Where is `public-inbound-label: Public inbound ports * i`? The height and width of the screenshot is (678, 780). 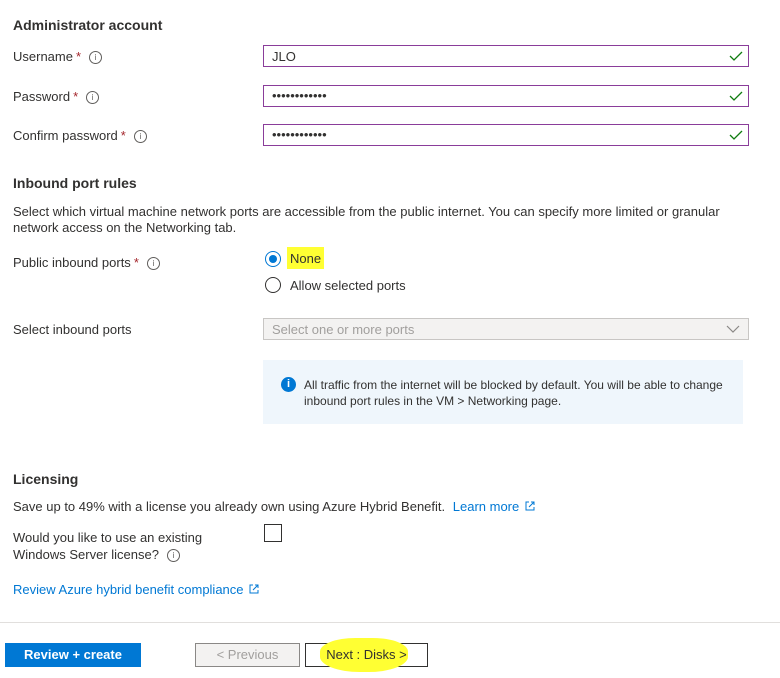 public-inbound-label: Public inbound ports * i is located at coordinates (86, 262).